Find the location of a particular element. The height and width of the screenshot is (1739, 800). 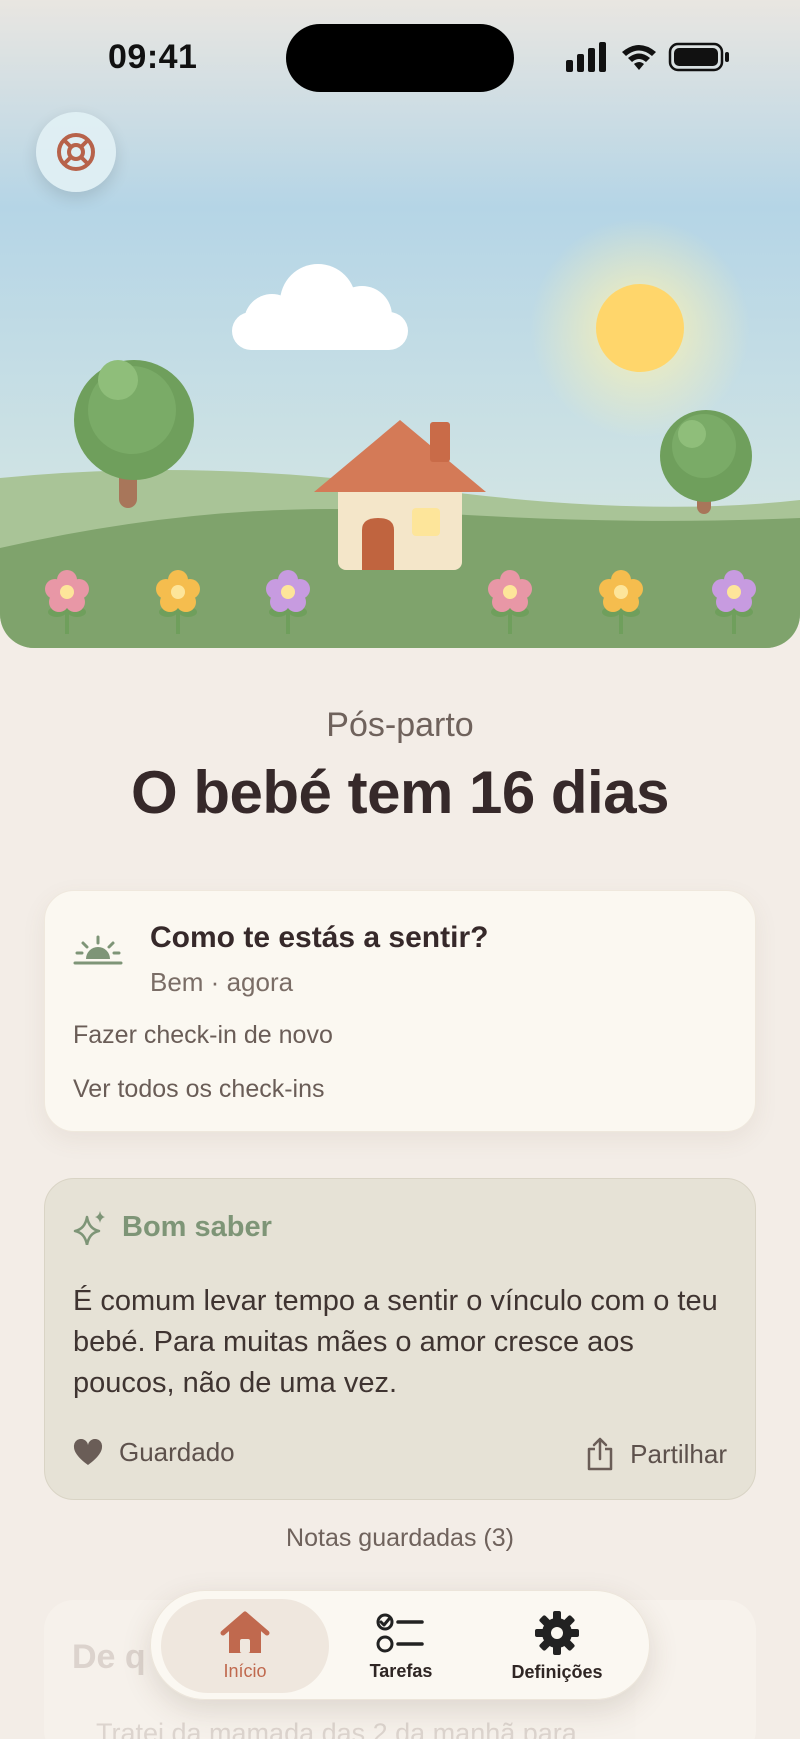

help-button is located at coordinates (76, 152).